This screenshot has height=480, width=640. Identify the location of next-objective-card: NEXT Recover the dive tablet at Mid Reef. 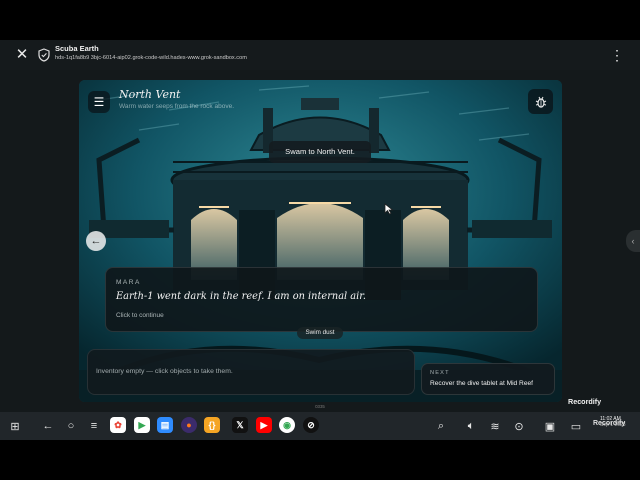
(488, 379).